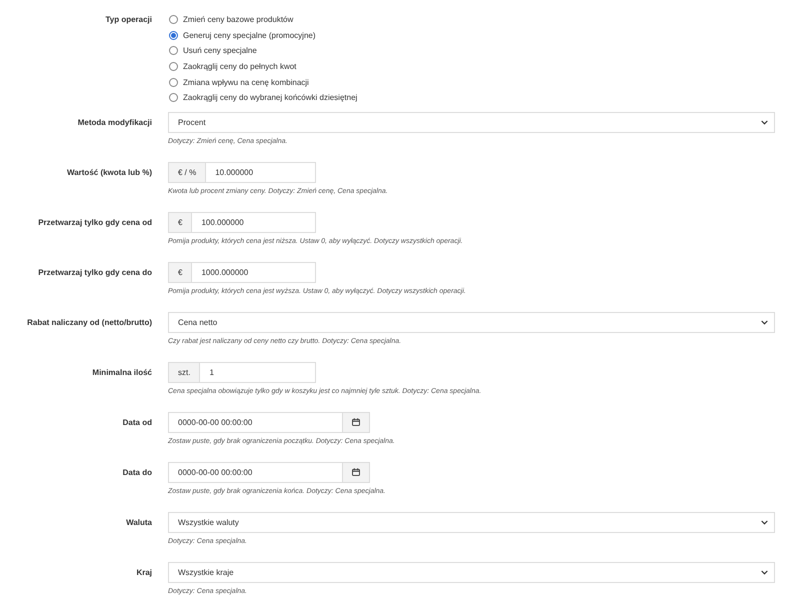 The image size is (800, 600). I want to click on radio-option-label: Generuj ceny specjalne (promocyjne), so click(249, 35).